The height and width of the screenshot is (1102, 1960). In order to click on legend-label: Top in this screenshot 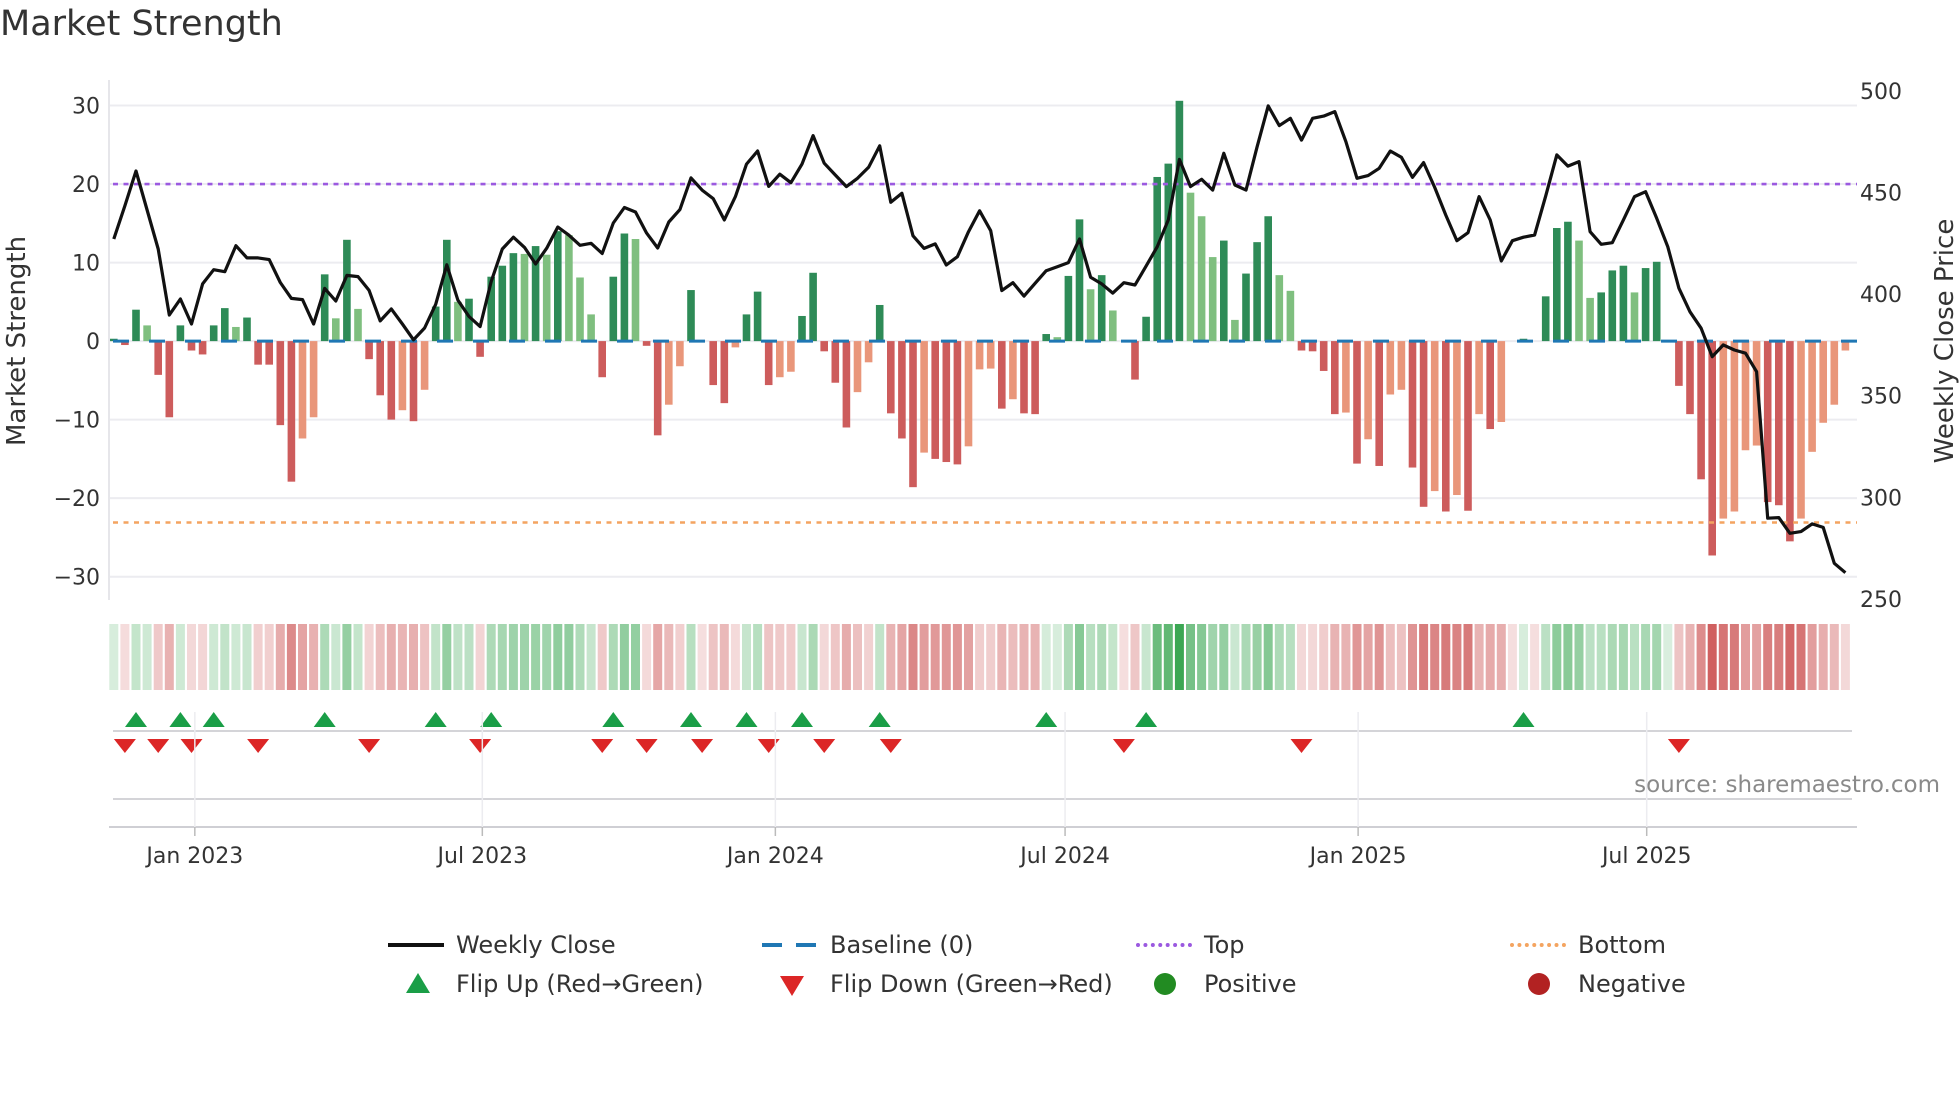, I will do `click(1224, 945)`.